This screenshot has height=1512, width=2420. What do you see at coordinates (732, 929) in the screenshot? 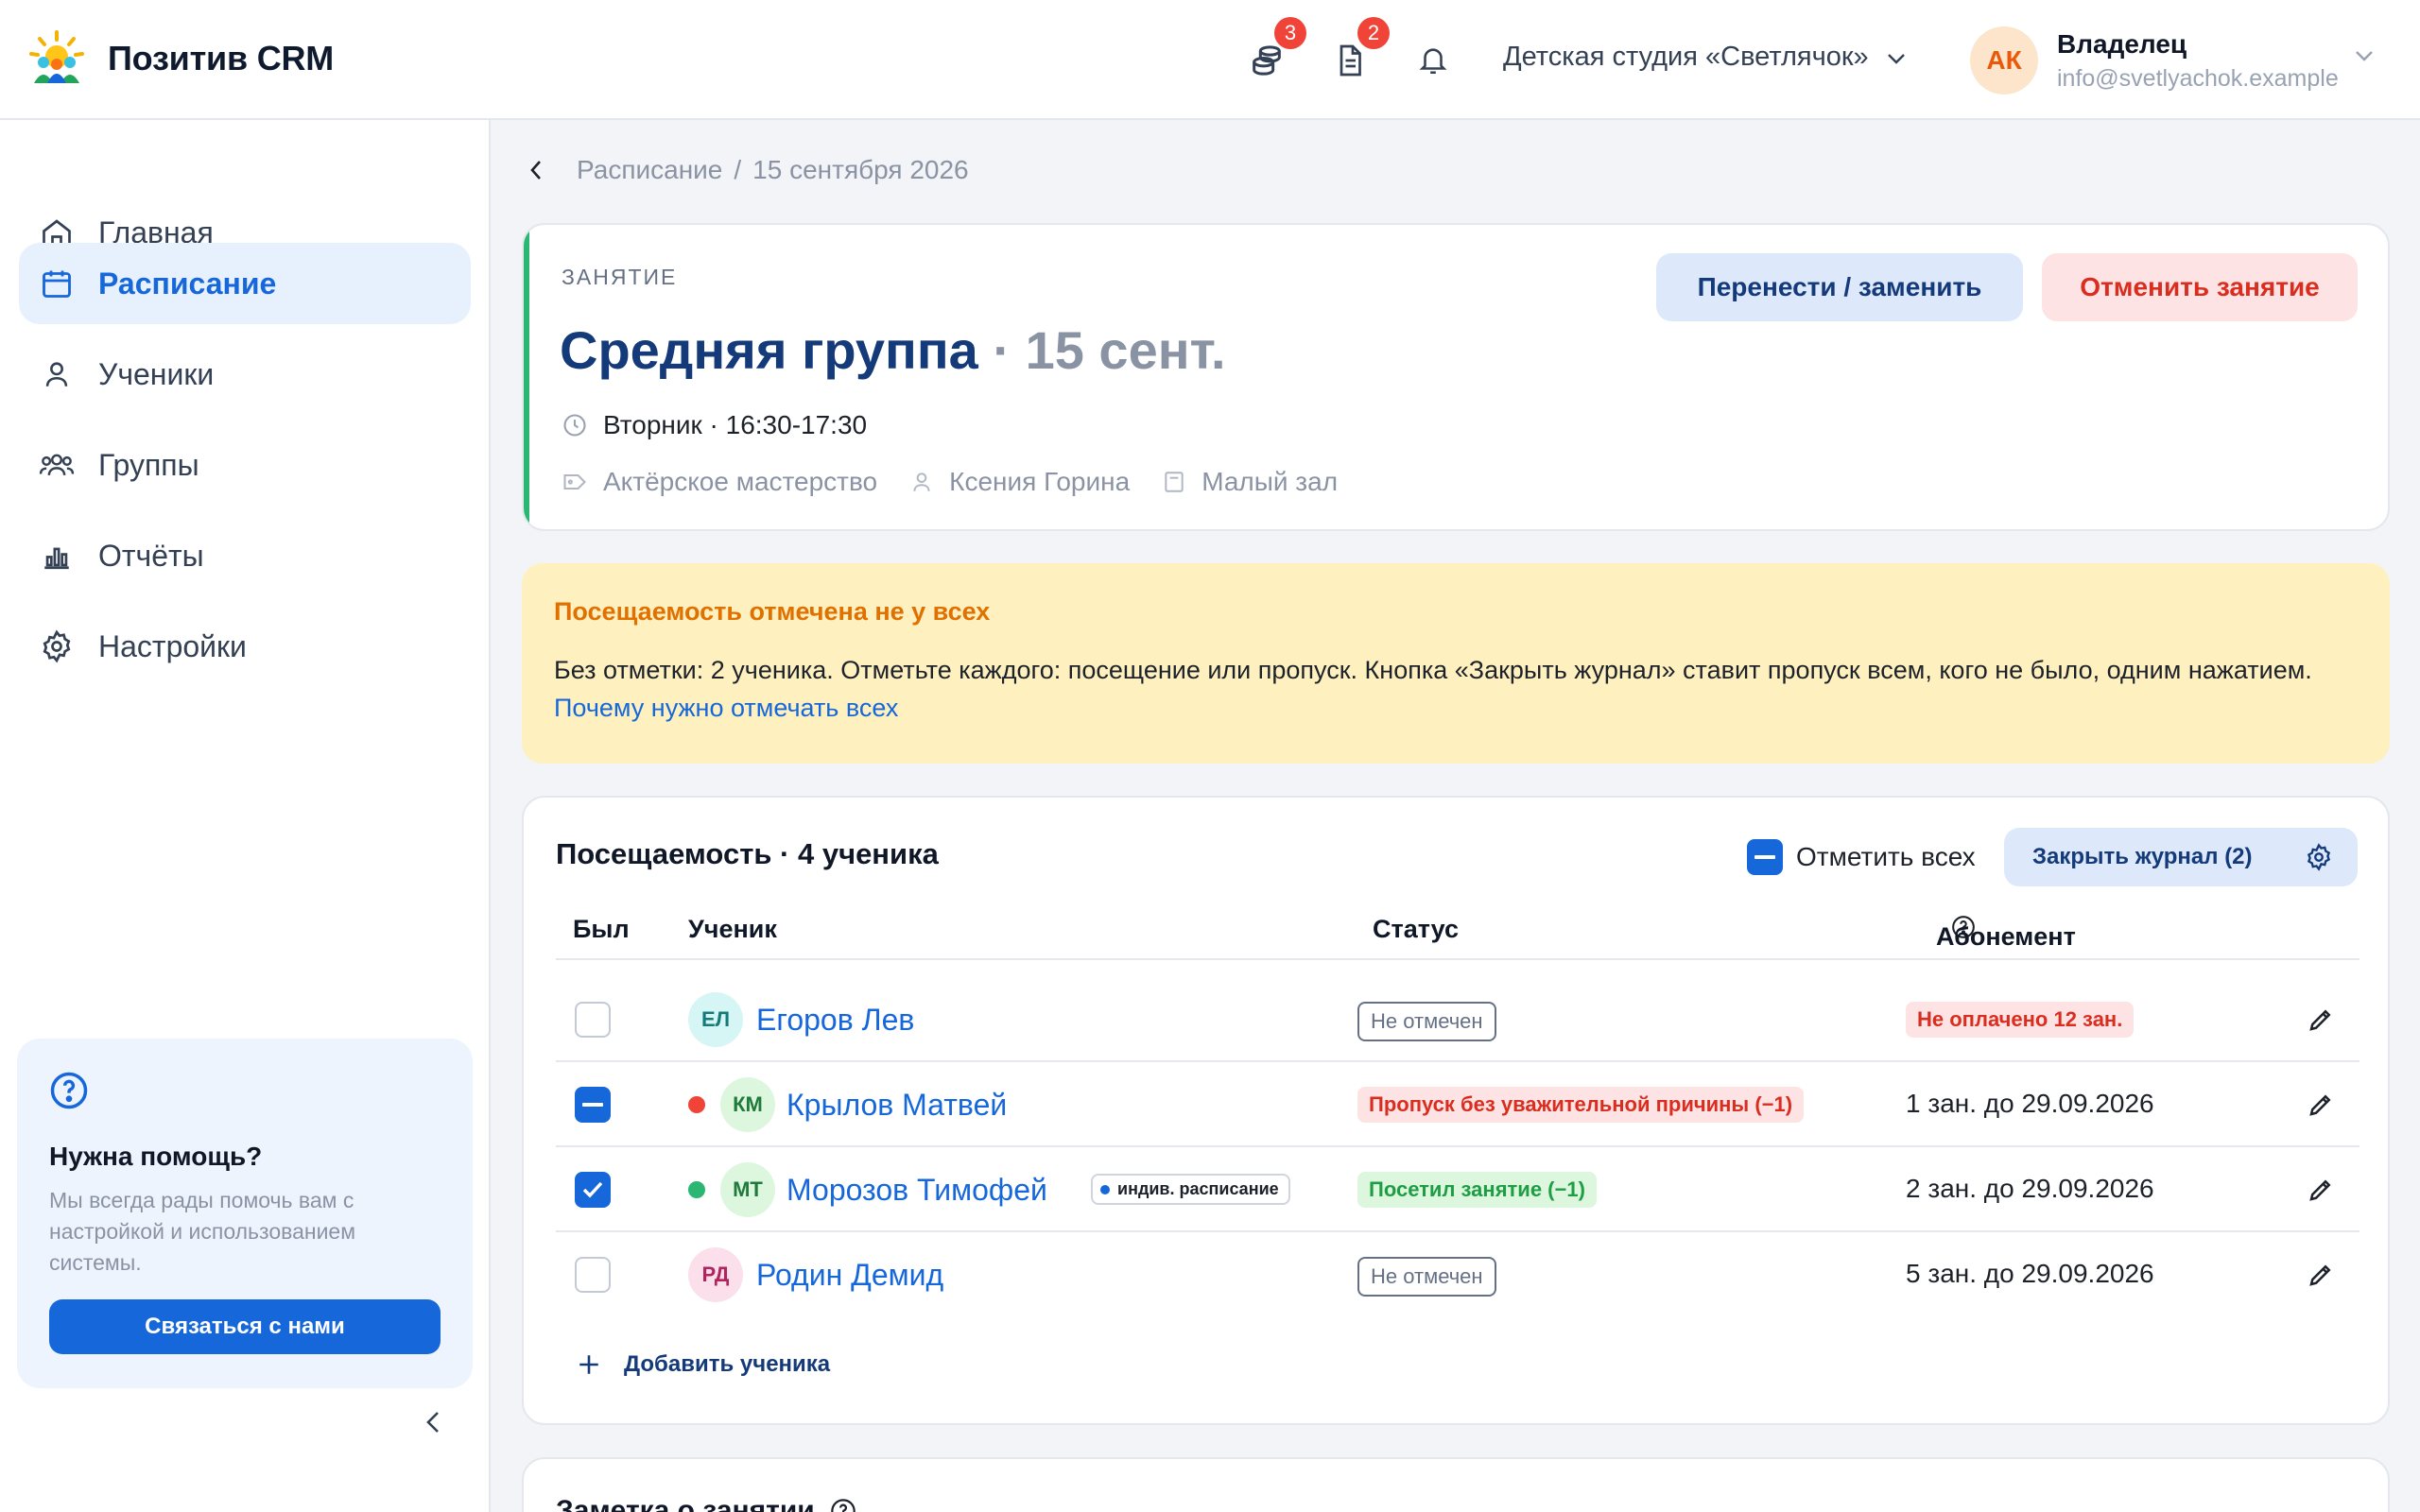
I see `column-student: Ученик` at bounding box center [732, 929].